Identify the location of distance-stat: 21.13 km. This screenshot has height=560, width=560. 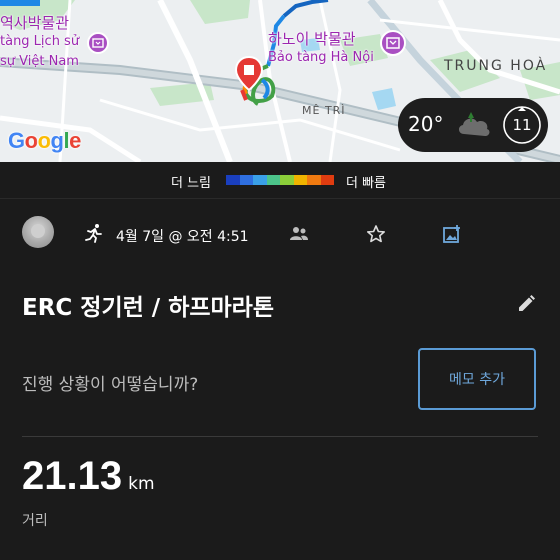
(88, 479).